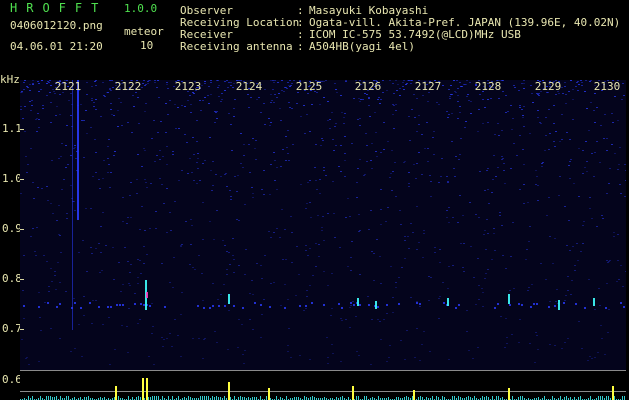 The image size is (629, 400). I want to click on x-tick-label: 2121, so click(68, 86).